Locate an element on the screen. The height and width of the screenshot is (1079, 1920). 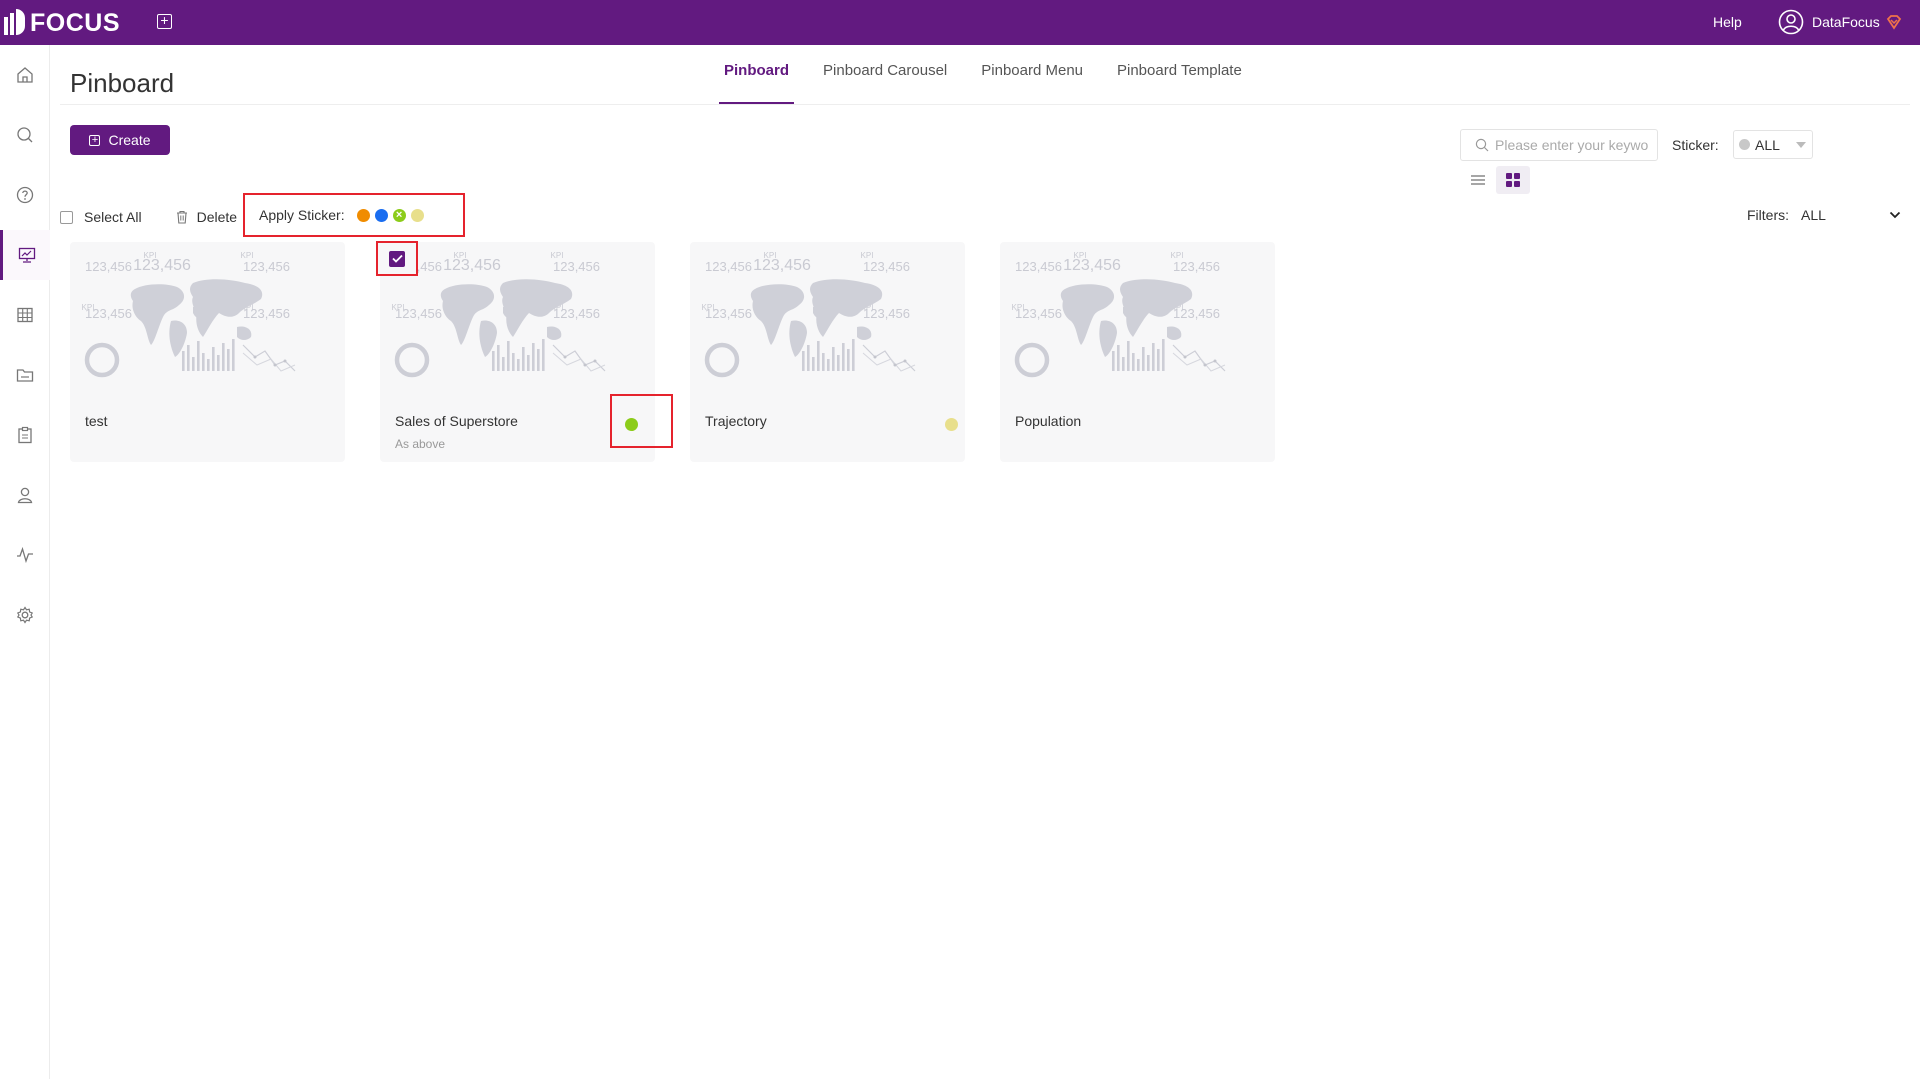
help-link: Help is located at coordinates (1727, 22).